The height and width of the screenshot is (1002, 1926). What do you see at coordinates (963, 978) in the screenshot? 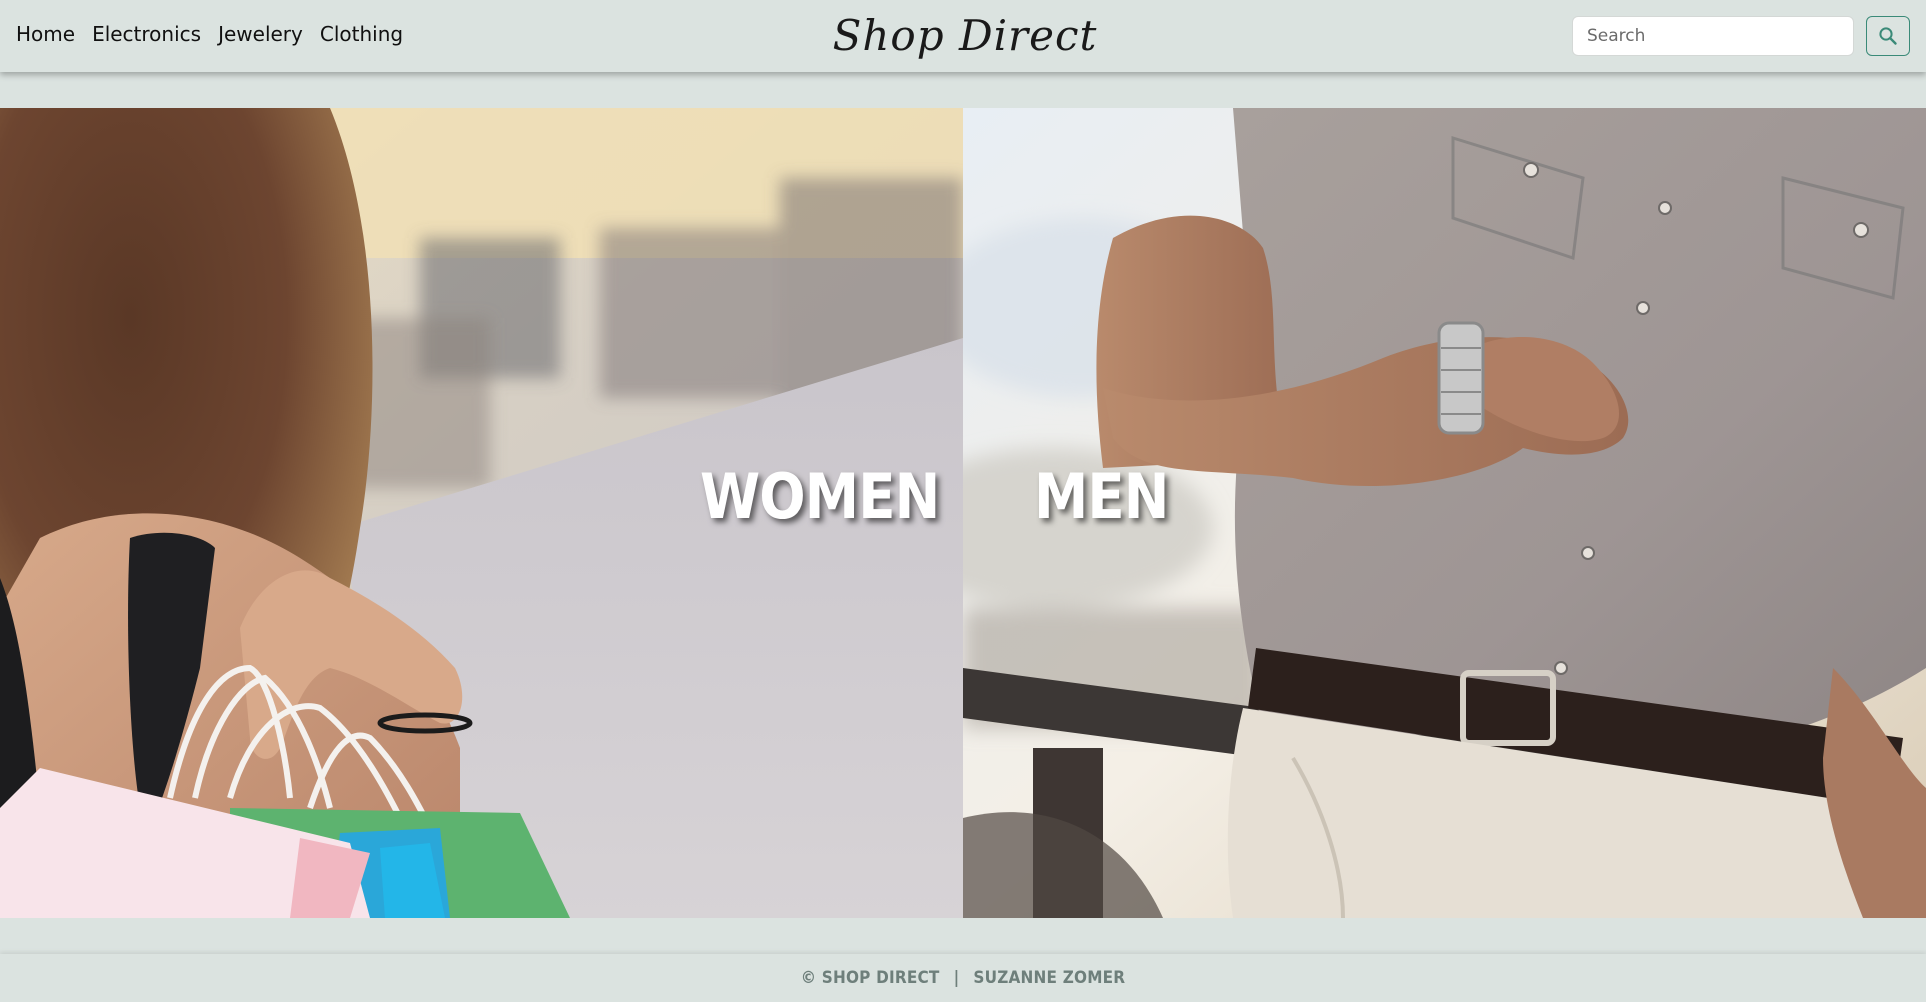
I see `site-footer: © SHOP DIRECT | SUZANNE ZOMER` at bounding box center [963, 978].